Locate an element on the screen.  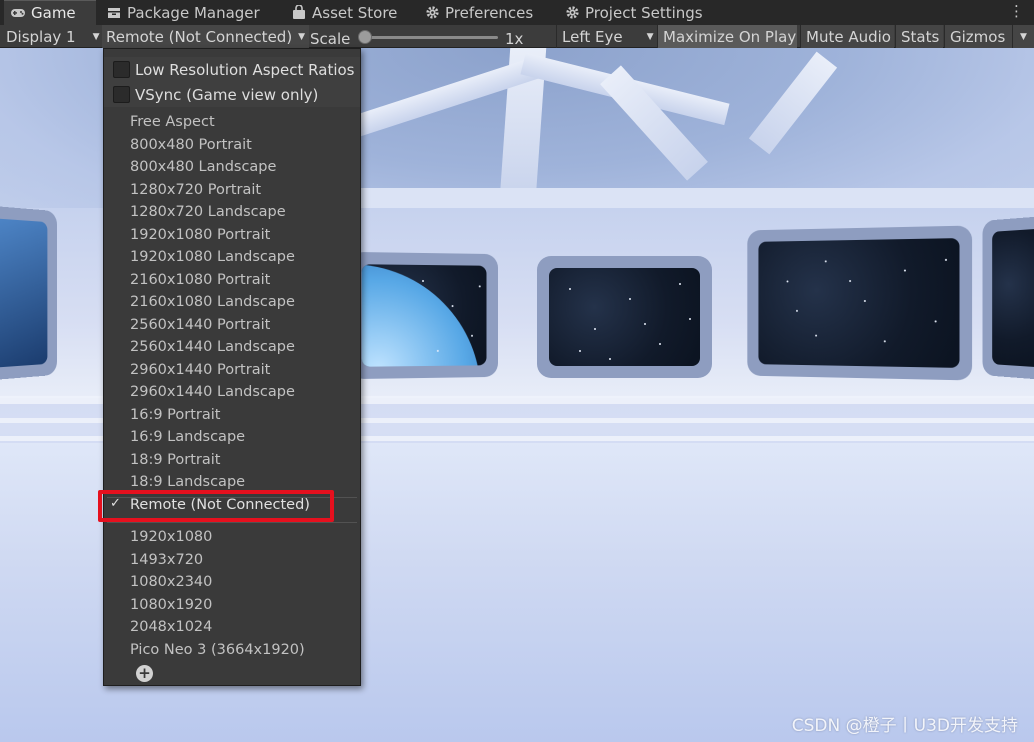
custom-aspect-item: 2048x1024 is located at coordinates (171, 627).